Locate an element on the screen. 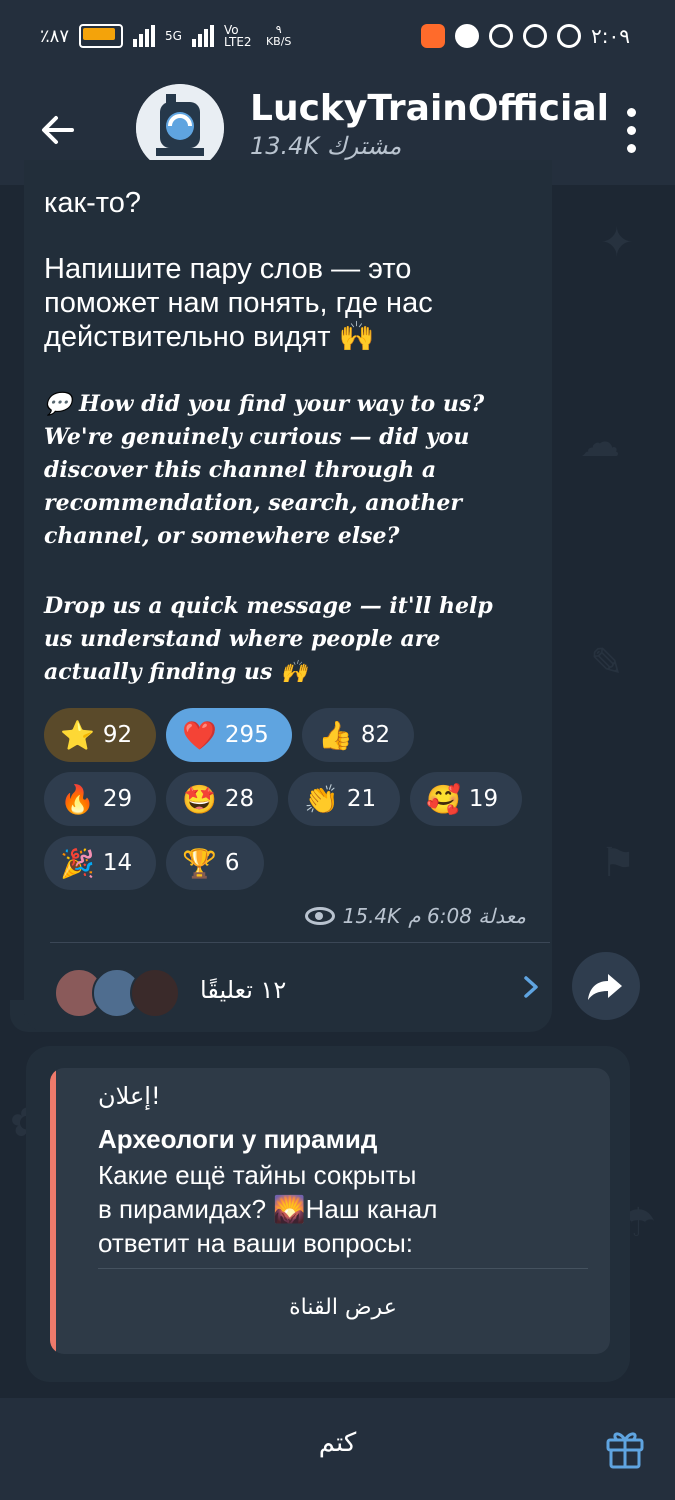 This screenshot has height=1500, width=675. reaction-fire: 🔥 29 is located at coordinates (100, 799).